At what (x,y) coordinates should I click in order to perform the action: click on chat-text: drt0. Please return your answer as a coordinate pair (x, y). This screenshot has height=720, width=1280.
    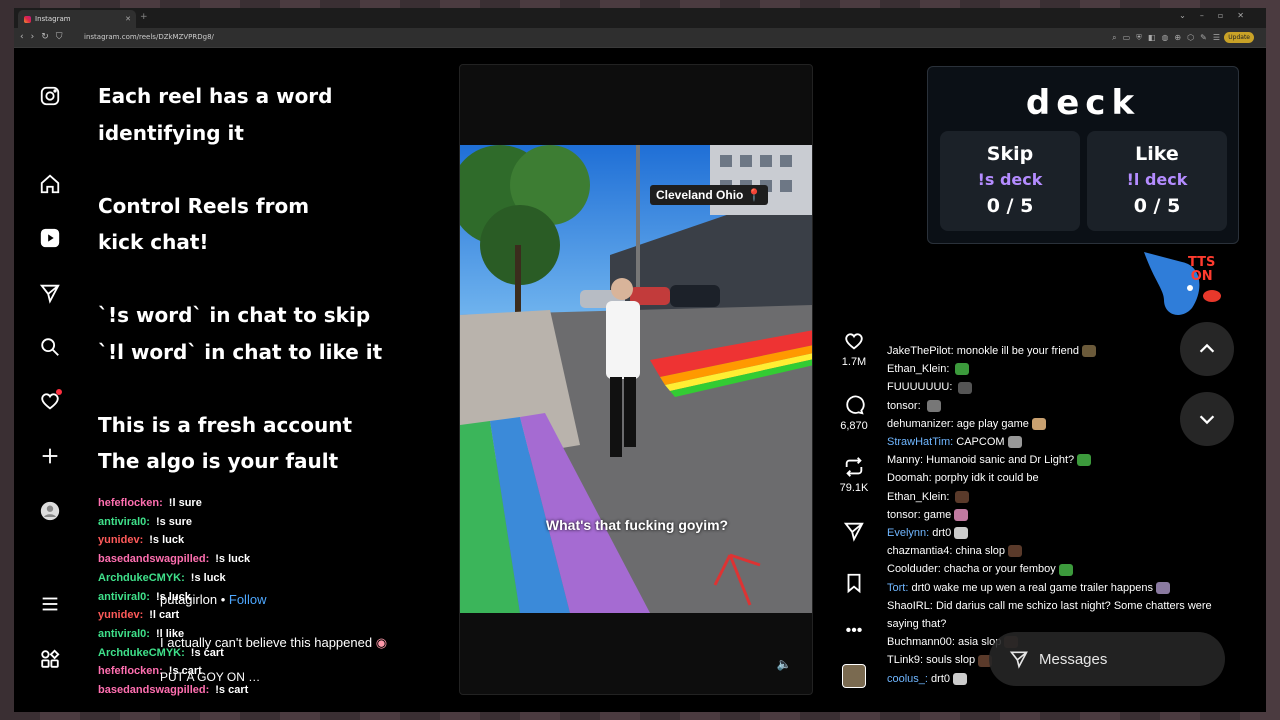
    Looking at the image, I should click on (942, 533).